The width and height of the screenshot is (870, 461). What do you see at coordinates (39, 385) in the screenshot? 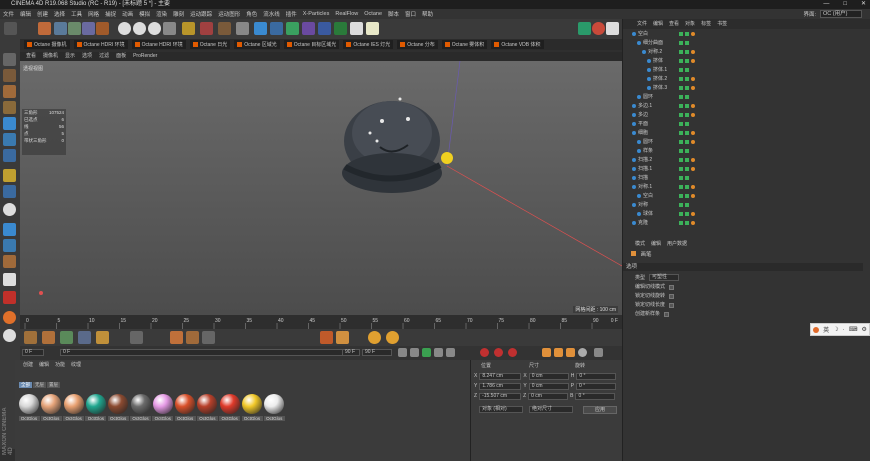
I see `material-filter: 无层` at bounding box center [39, 385].